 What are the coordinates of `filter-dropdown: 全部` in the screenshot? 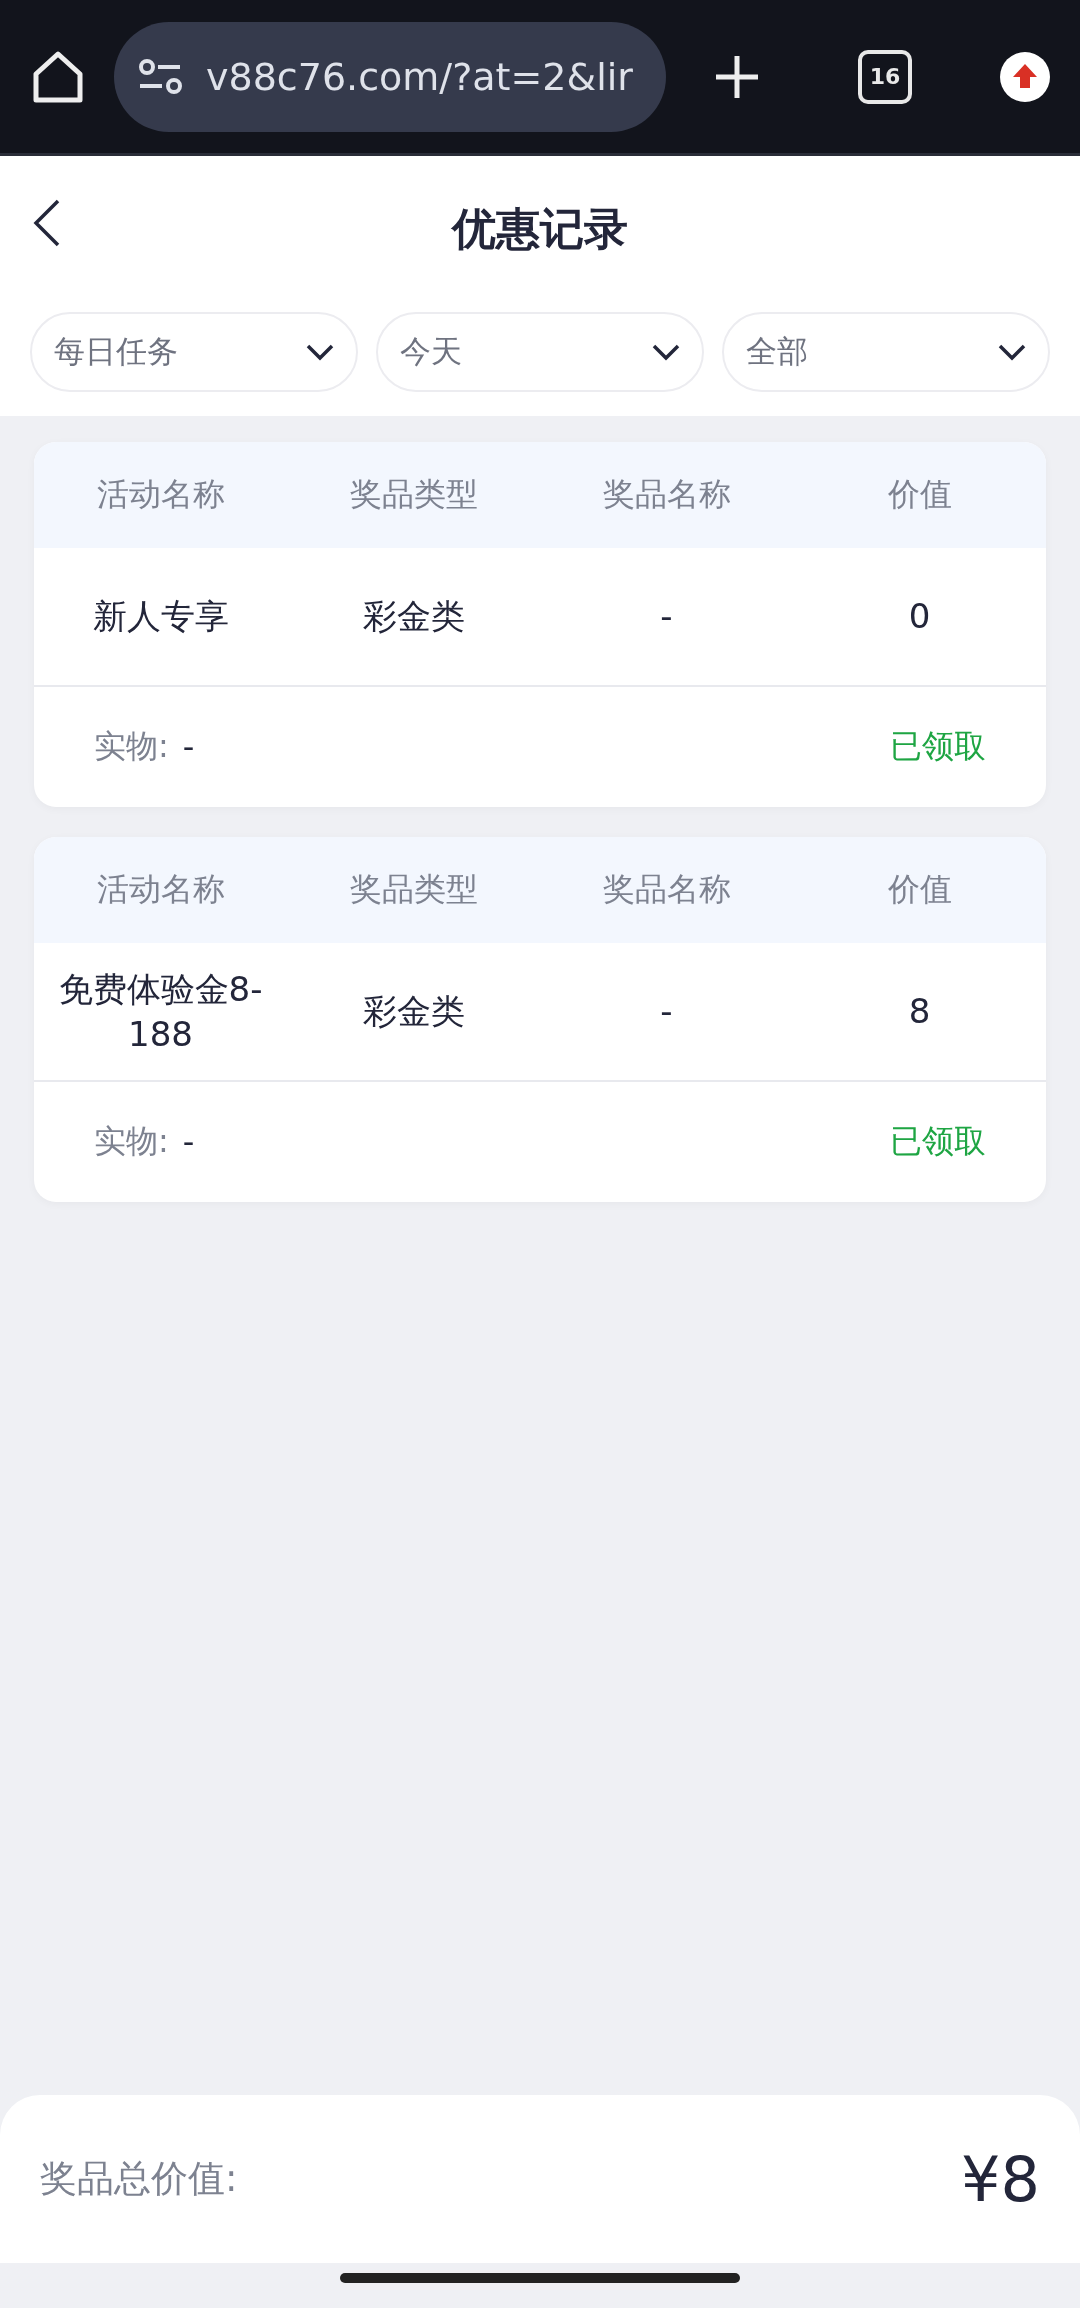 It's located at (886, 352).